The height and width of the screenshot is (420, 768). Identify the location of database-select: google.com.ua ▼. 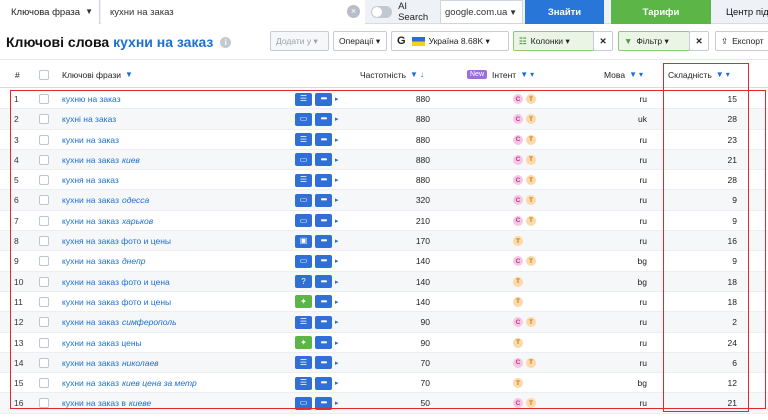
(481, 12).